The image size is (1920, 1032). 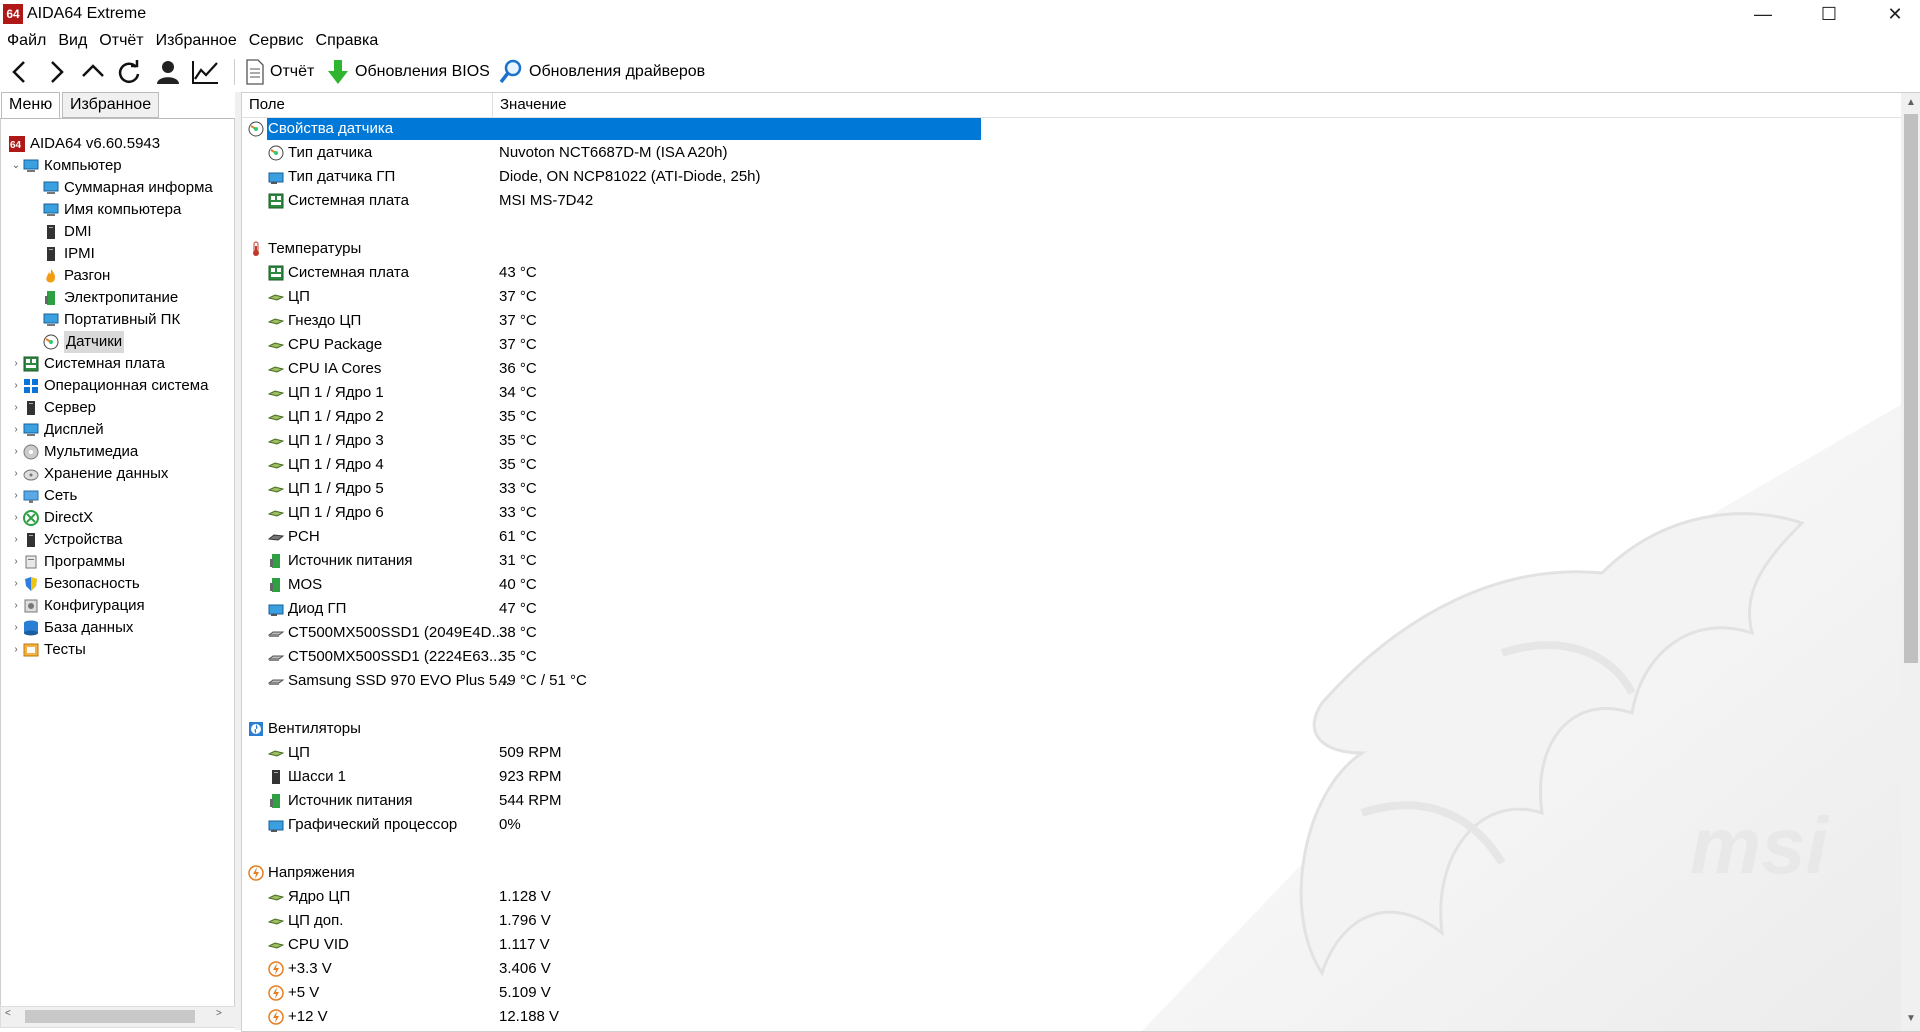 I want to click on sensor-row: ЦП 1 / Ядро 4 35 °C, so click(x=942, y=465).